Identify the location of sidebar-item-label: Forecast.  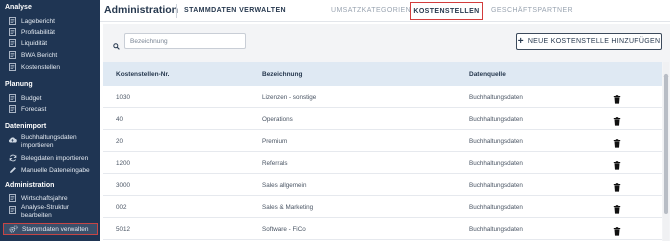
(34, 109).